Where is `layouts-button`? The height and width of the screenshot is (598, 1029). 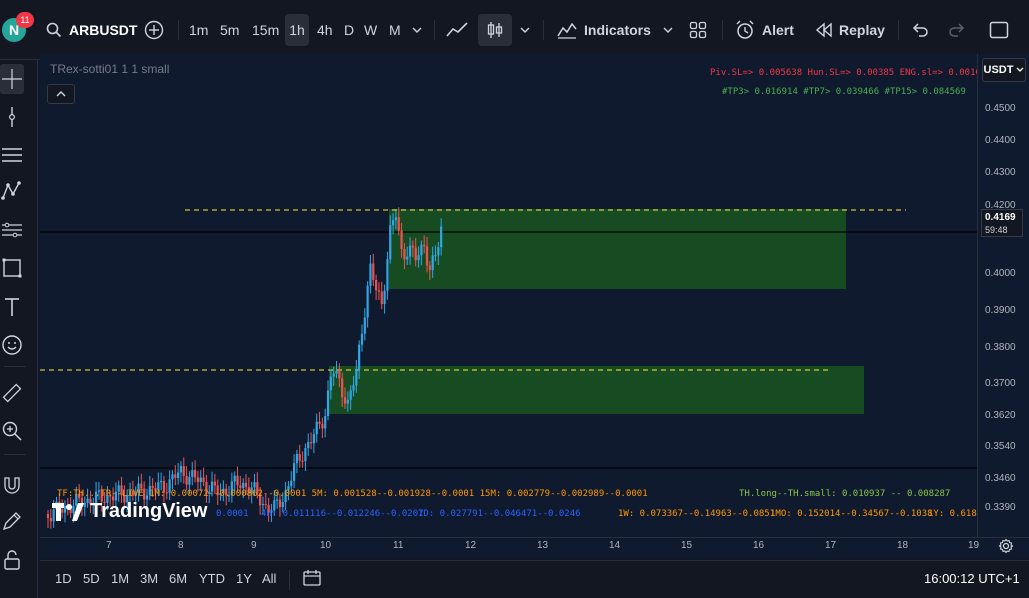 layouts-button is located at coordinates (698, 30).